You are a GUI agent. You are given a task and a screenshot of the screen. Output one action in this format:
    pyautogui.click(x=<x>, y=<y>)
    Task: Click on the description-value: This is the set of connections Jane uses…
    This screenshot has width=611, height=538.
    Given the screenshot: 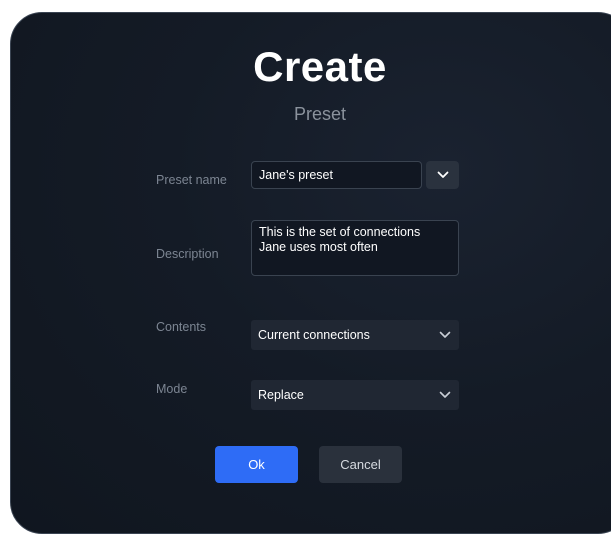 What is the action you would take?
    pyautogui.click(x=340, y=239)
    